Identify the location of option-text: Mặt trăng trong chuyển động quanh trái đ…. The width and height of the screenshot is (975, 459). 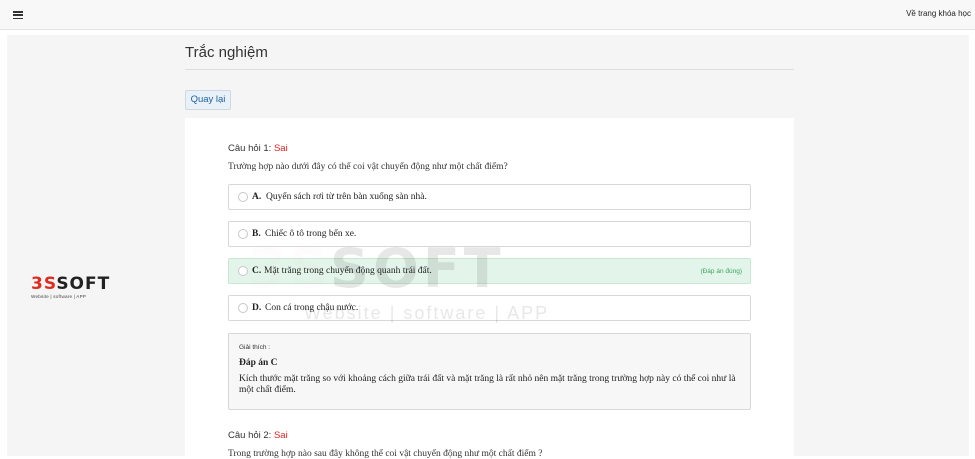
(348, 271).